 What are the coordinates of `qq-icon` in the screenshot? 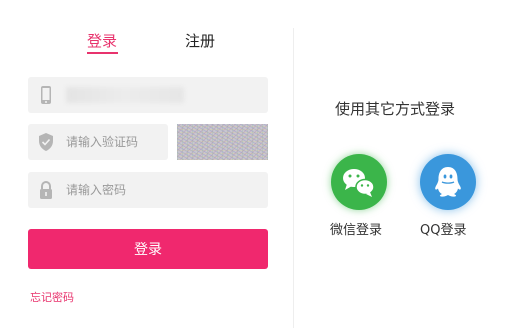 It's located at (448, 182).